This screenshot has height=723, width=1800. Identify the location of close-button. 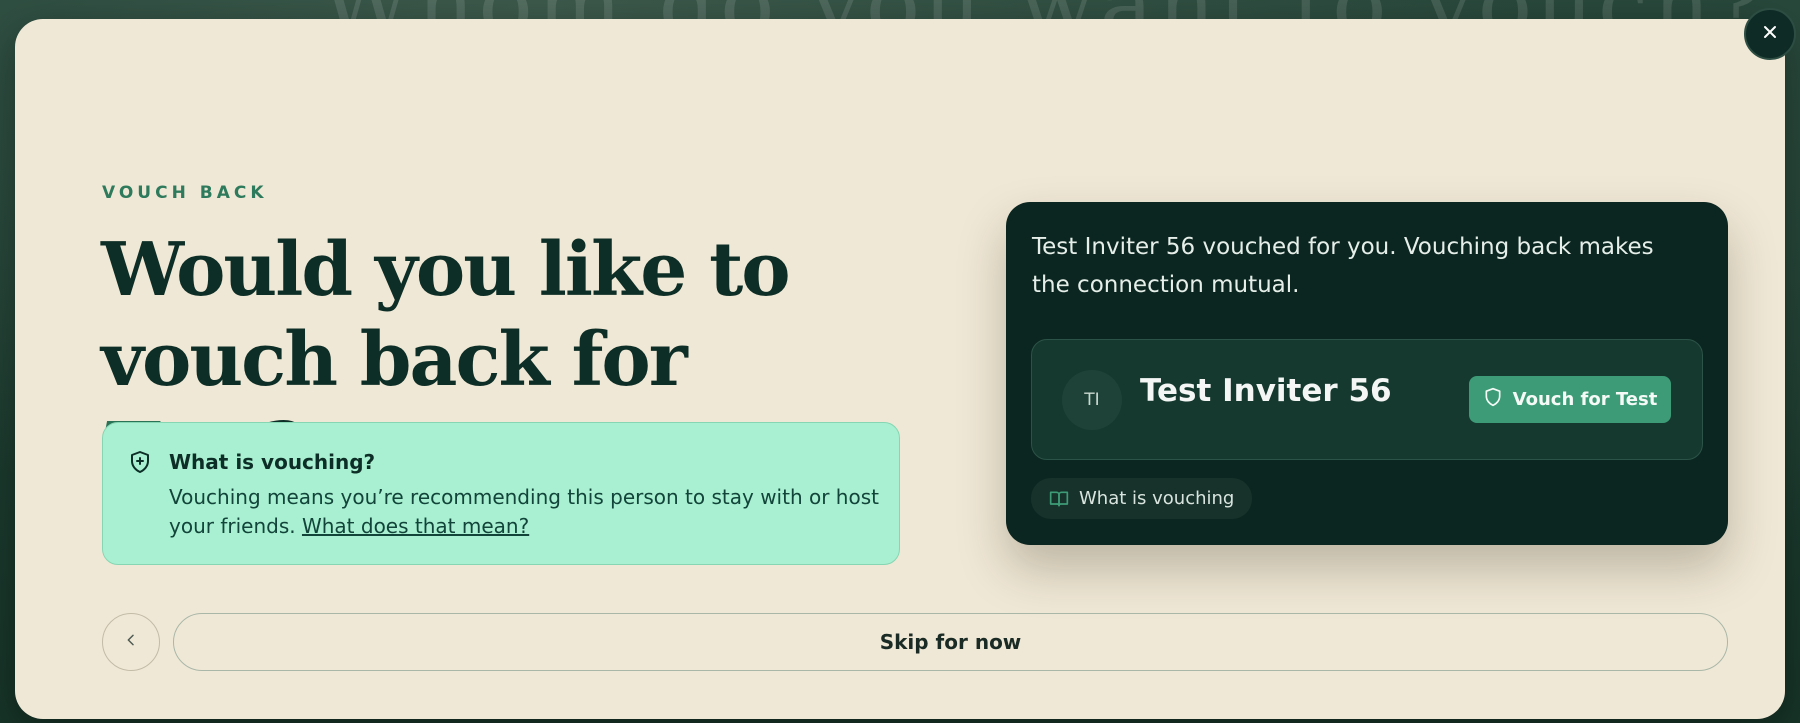
(1770, 34).